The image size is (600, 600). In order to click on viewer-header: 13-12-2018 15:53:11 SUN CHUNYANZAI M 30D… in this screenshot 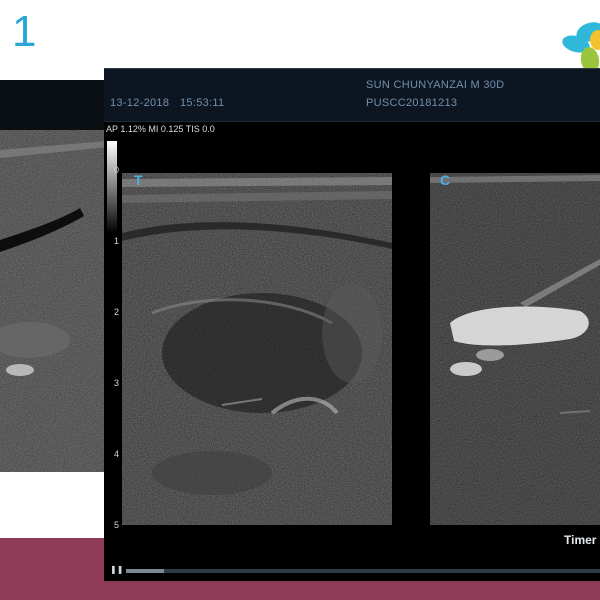, I will do `click(352, 95)`.